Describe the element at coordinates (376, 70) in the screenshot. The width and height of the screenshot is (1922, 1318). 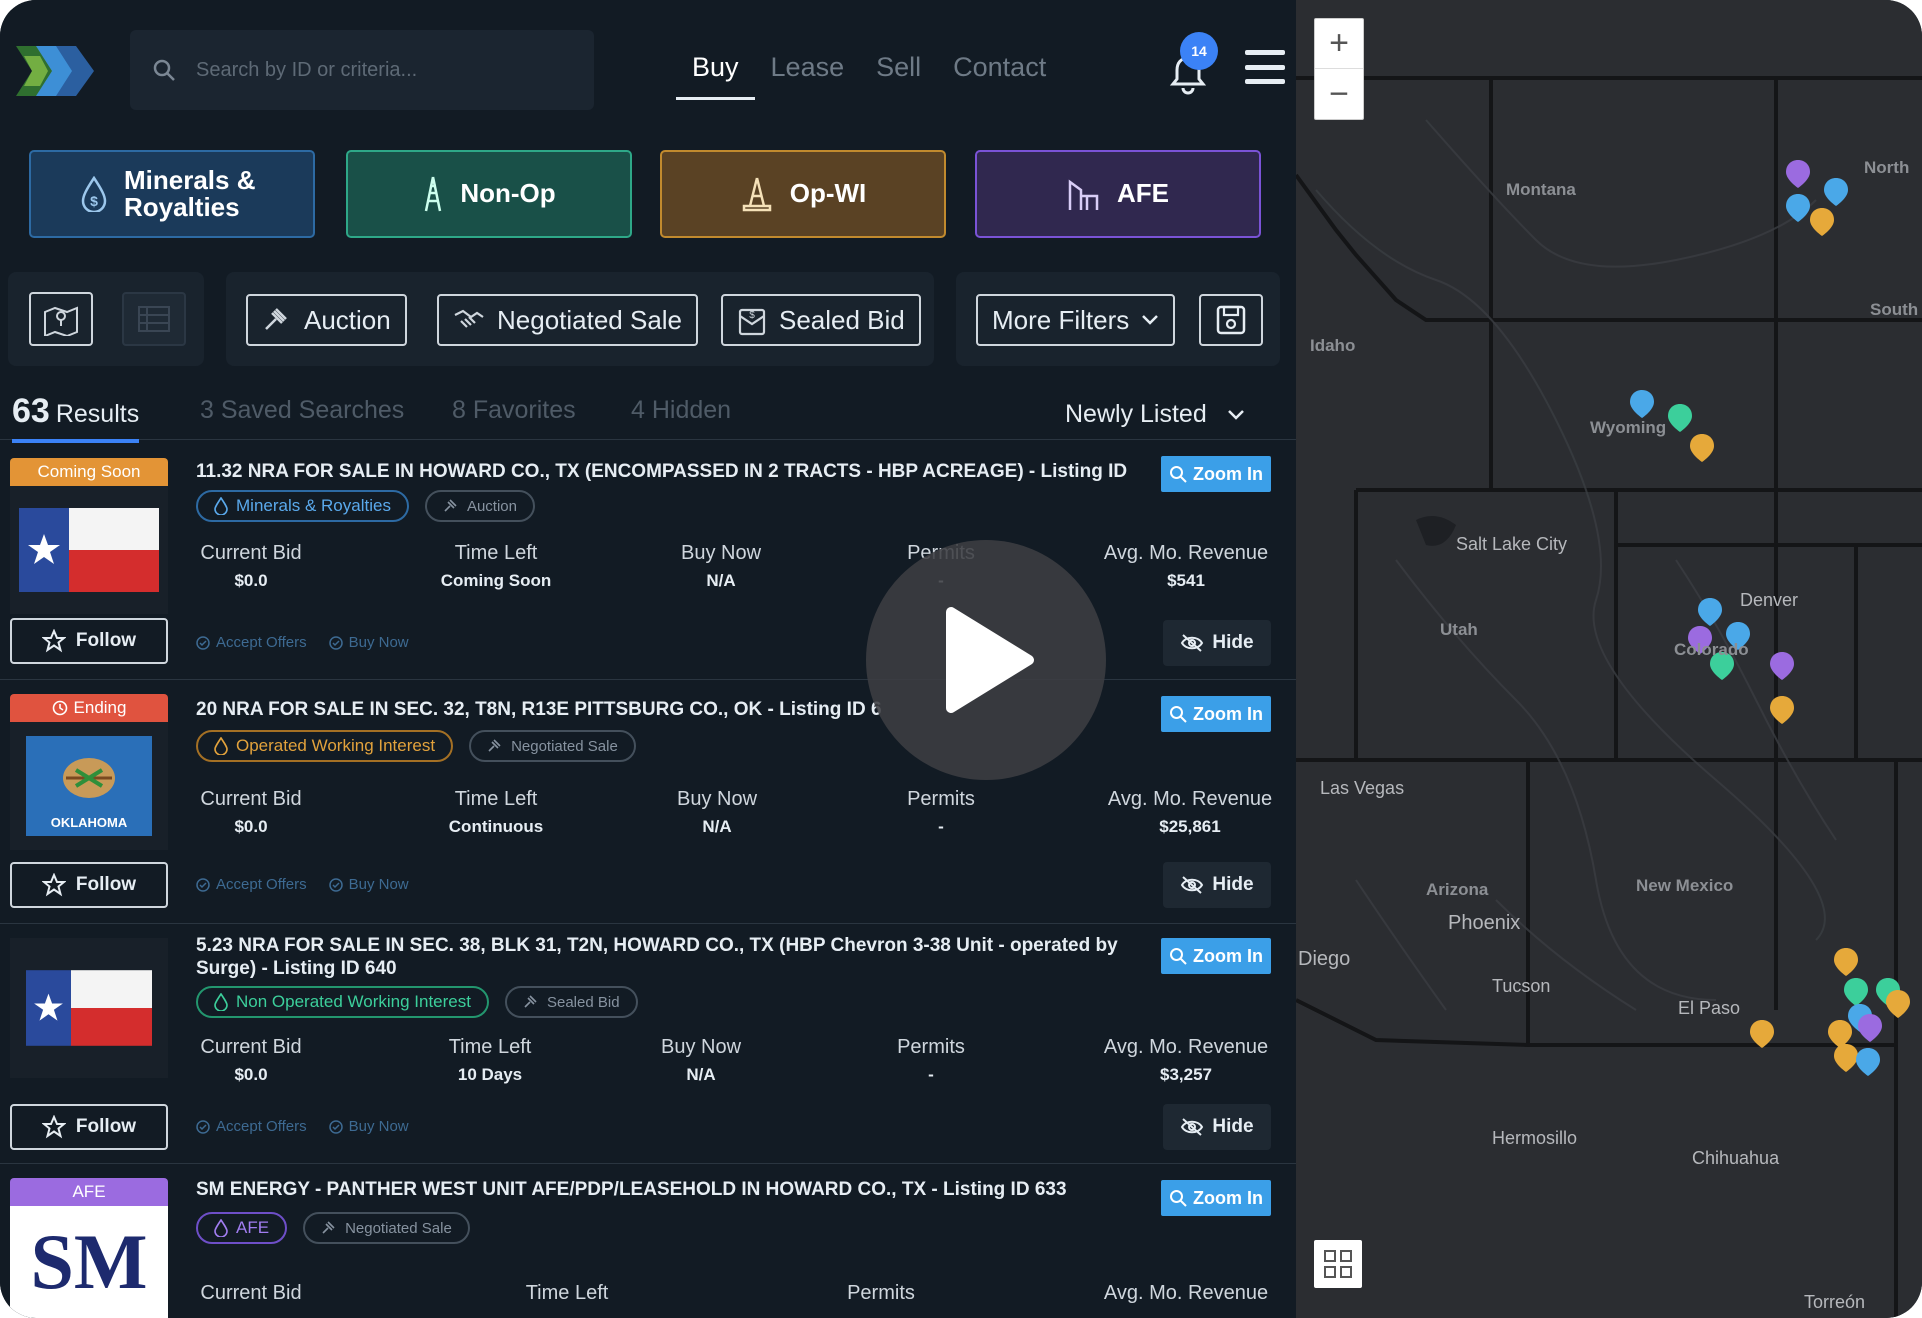
I see `search-input` at that location.